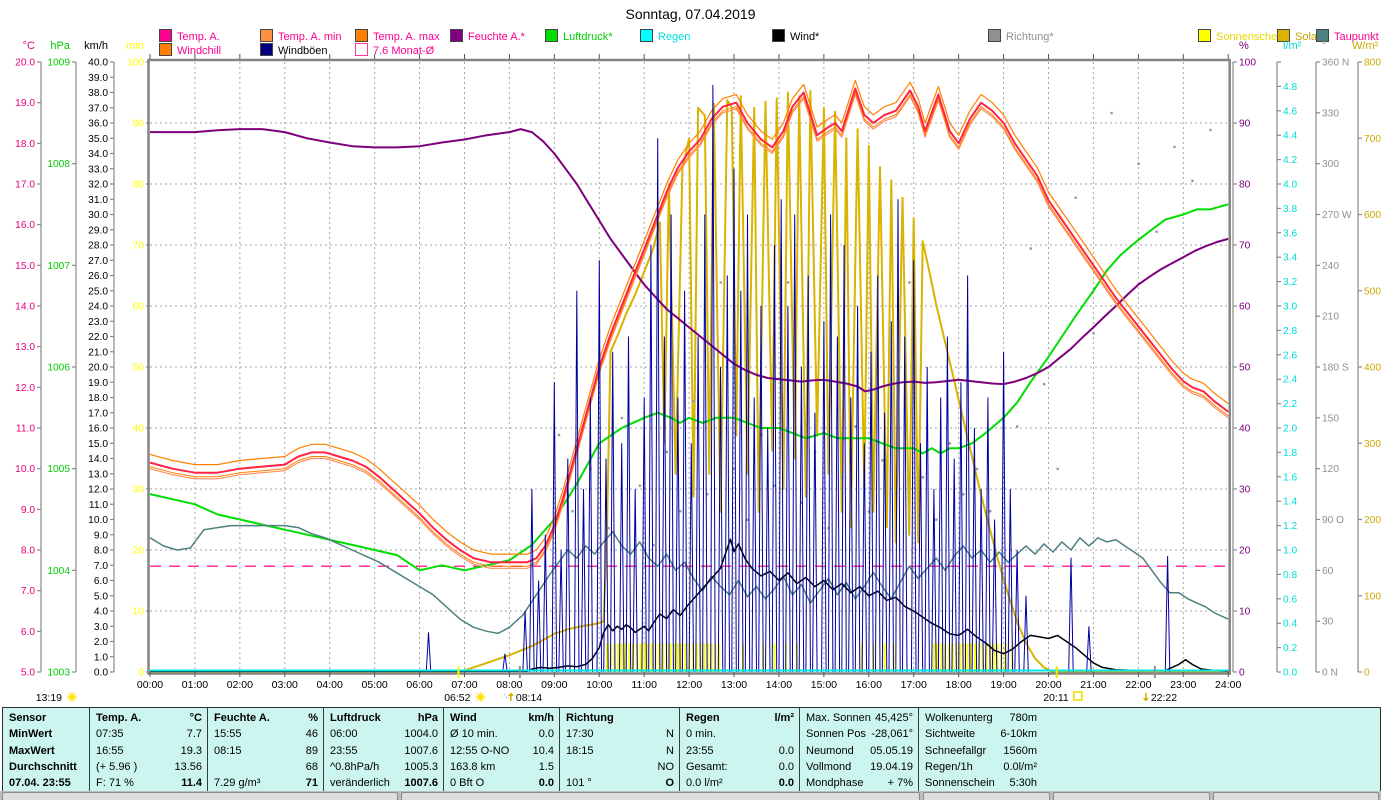  I want to click on svg-text: 18:00, so click(959, 685).